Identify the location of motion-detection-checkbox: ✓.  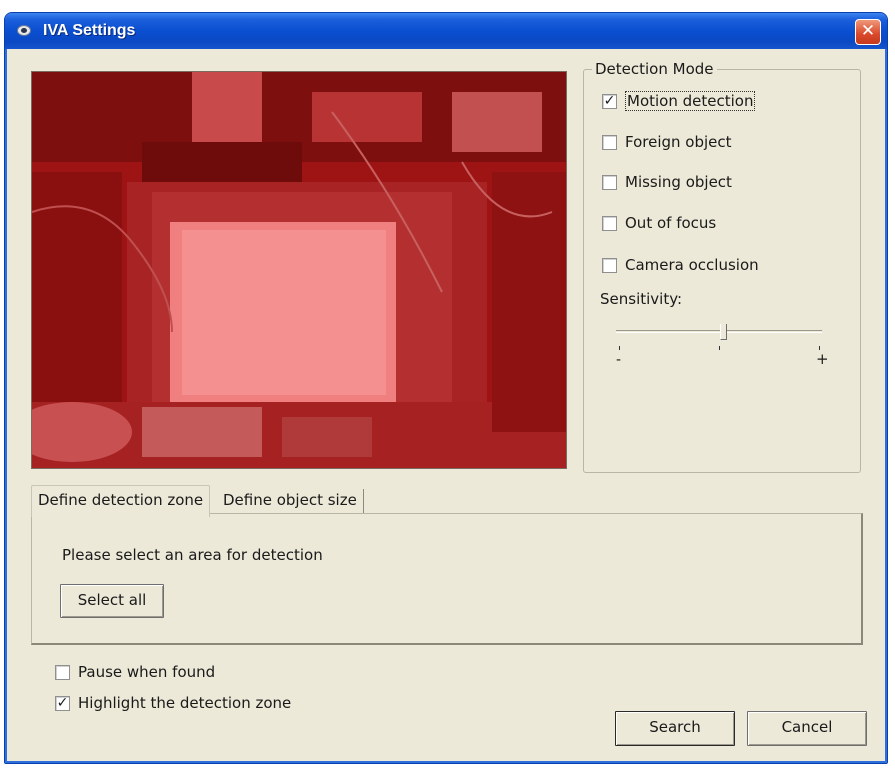
(609, 100).